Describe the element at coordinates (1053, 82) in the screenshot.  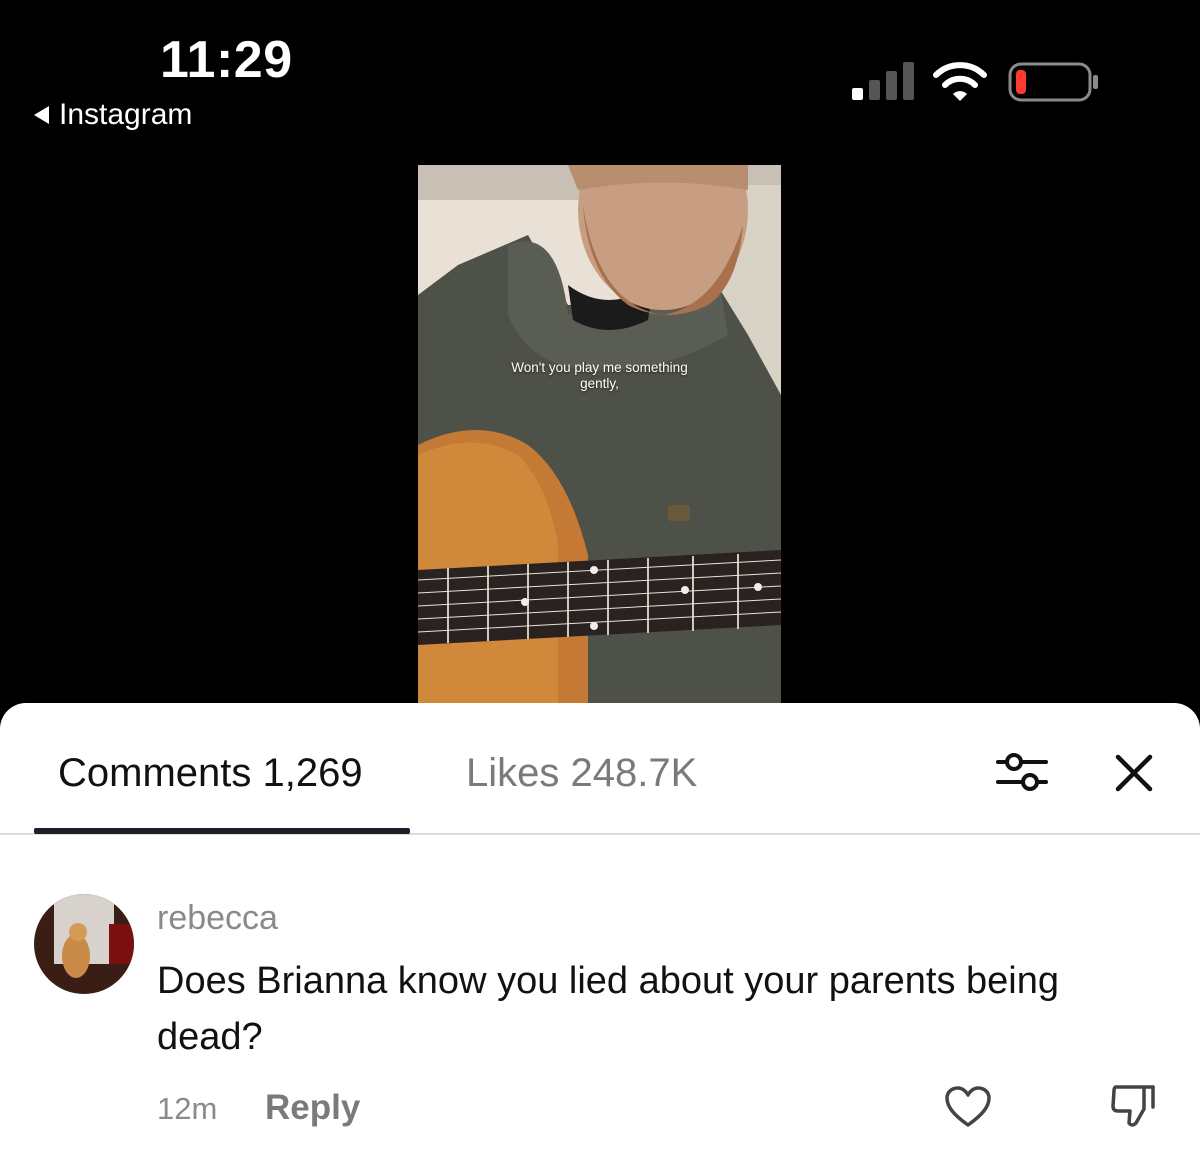
I see `battery-icon` at that location.